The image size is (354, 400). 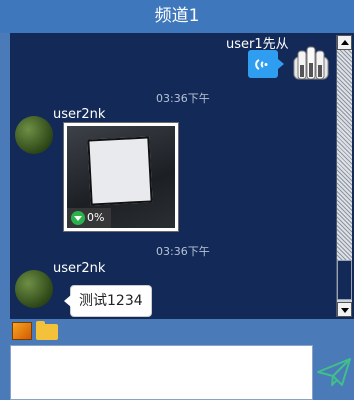 I want to click on chat-scrollbar, so click(x=344, y=176).